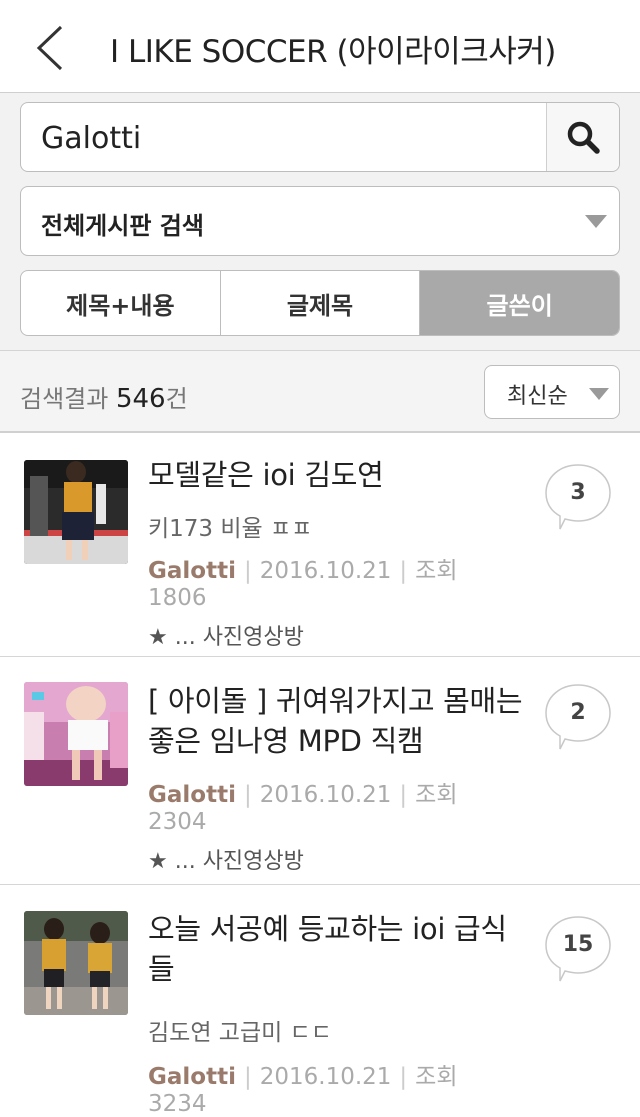 Image resolution: width=640 pixels, height=1117 pixels. I want to click on page-title: I LIKE SOCCER (아이라이크사커), so click(333, 52).